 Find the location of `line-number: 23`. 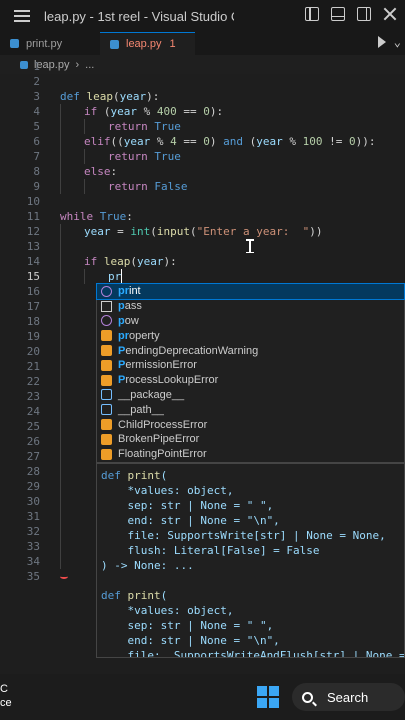

line-number: 23 is located at coordinates (33, 396).